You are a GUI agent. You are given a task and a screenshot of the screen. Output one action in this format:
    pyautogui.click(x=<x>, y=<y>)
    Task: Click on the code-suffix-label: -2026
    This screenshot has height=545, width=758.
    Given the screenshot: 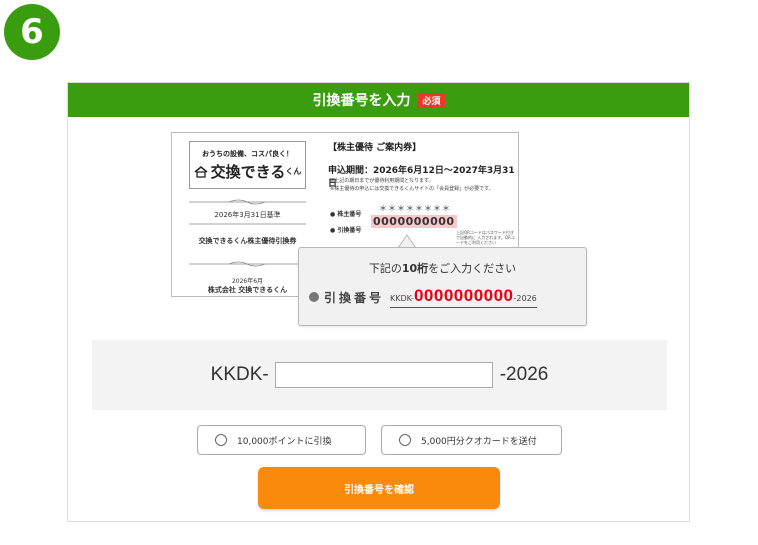 What is the action you would take?
    pyautogui.click(x=524, y=374)
    